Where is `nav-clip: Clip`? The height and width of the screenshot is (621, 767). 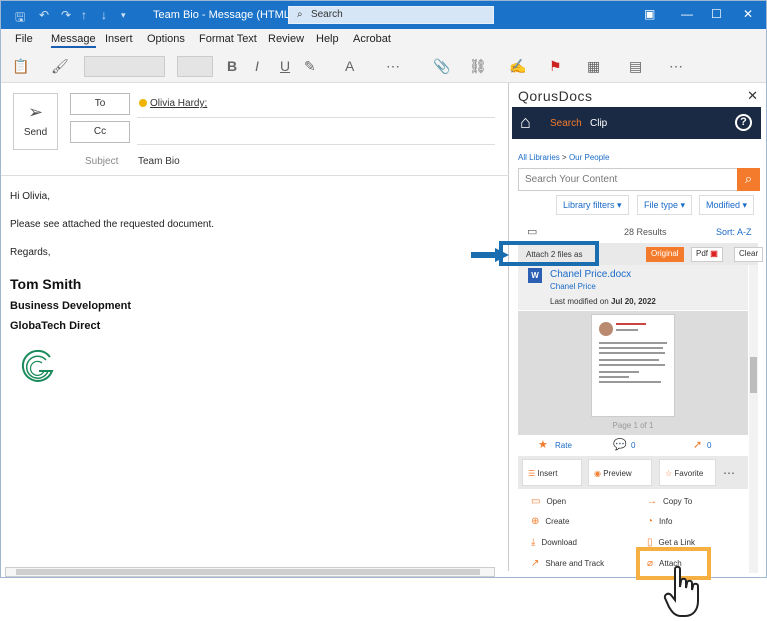 nav-clip: Clip is located at coordinates (598, 123).